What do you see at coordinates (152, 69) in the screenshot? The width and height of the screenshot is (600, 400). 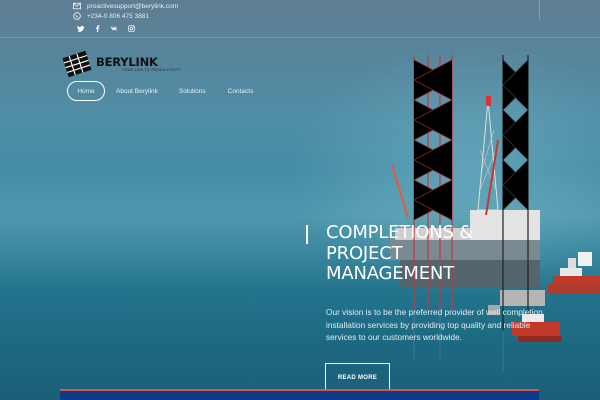 I see `logo-tagline: YOUR LINK TO PRODUCTIVITY` at bounding box center [152, 69].